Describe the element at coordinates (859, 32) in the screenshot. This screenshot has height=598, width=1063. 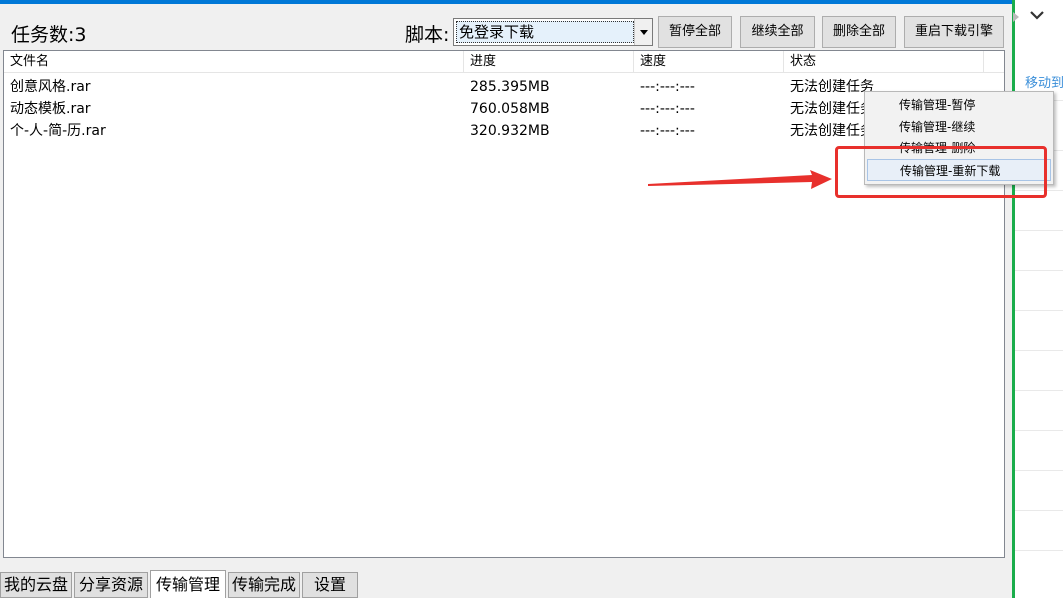
I see `delete-all-button: 删除全部` at that location.